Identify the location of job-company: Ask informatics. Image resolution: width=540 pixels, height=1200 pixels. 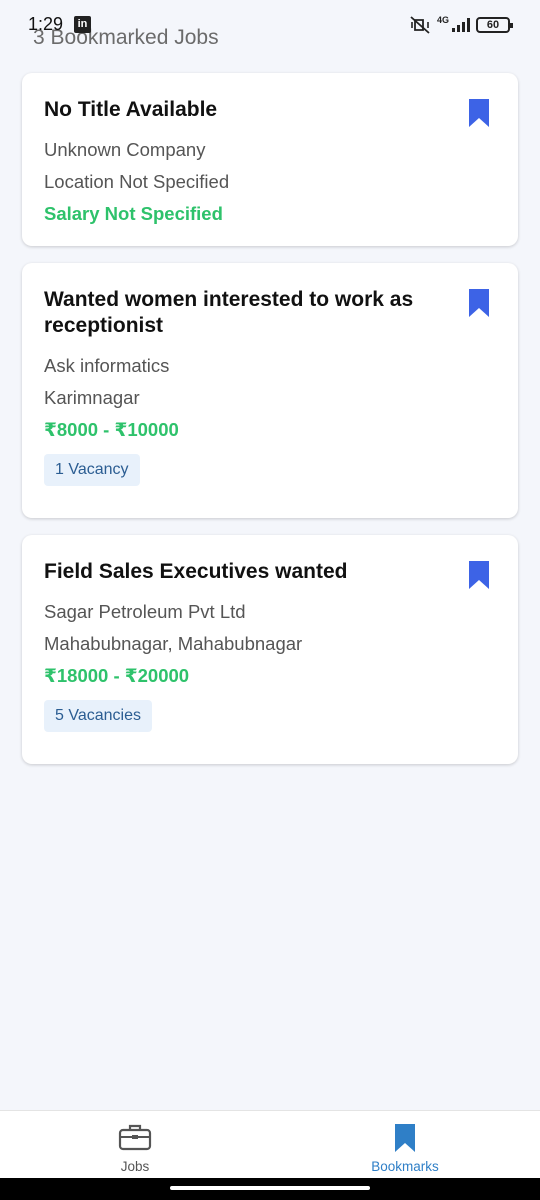
(107, 365).